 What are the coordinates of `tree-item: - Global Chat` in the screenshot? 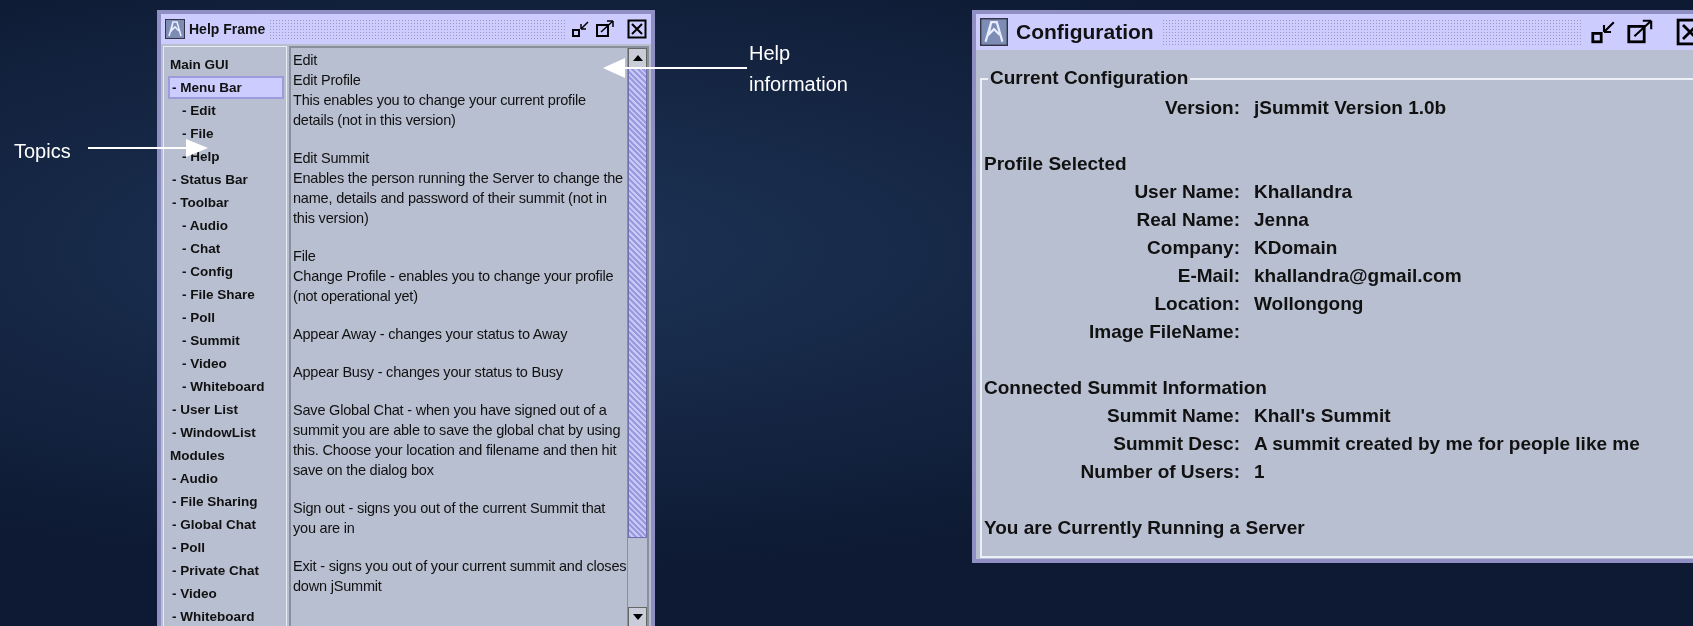 It's located at (226, 524).